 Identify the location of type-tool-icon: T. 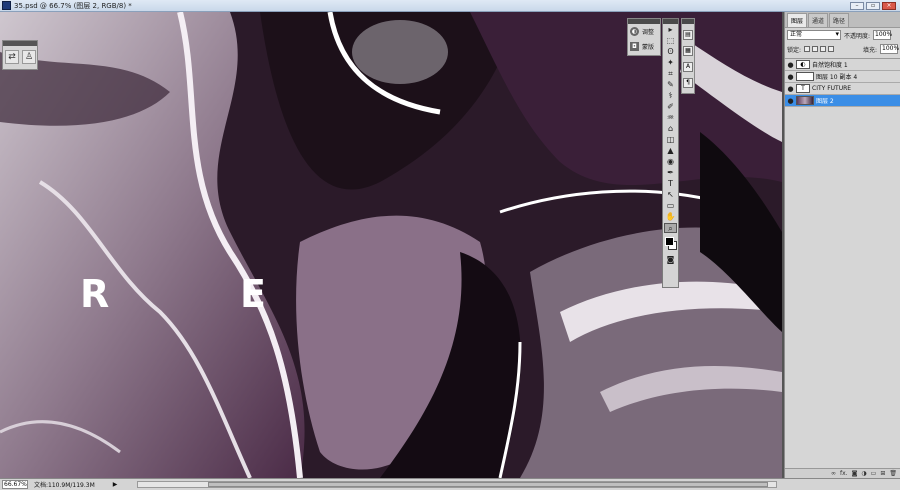
(670, 184).